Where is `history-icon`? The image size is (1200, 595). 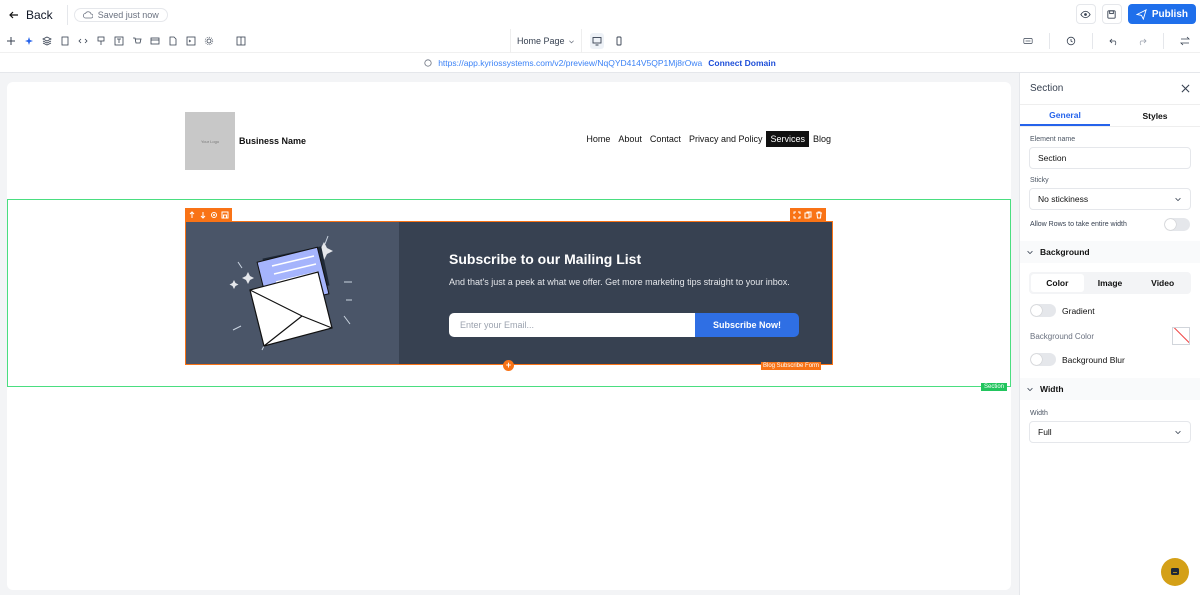 history-icon is located at coordinates (1071, 41).